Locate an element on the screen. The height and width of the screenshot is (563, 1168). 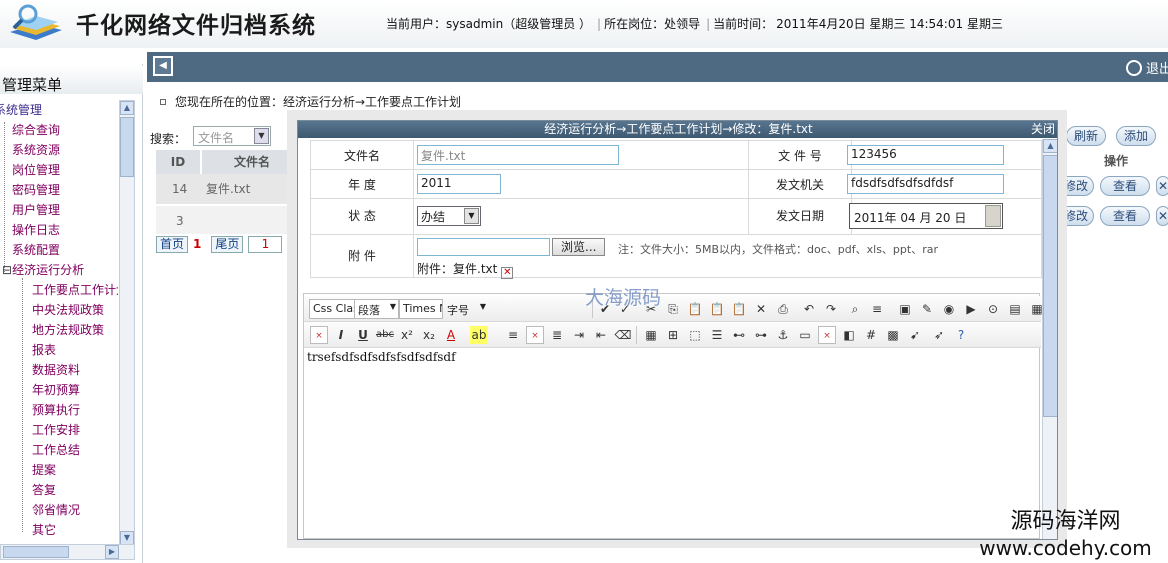
table-cell-icon: ⊞ is located at coordinates (673, 335).